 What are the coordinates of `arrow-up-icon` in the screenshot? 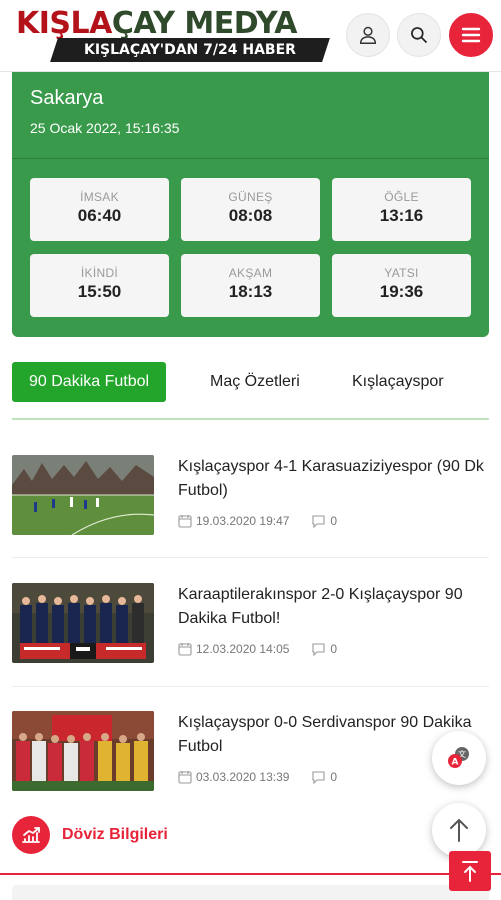 It's located at (459, 830).